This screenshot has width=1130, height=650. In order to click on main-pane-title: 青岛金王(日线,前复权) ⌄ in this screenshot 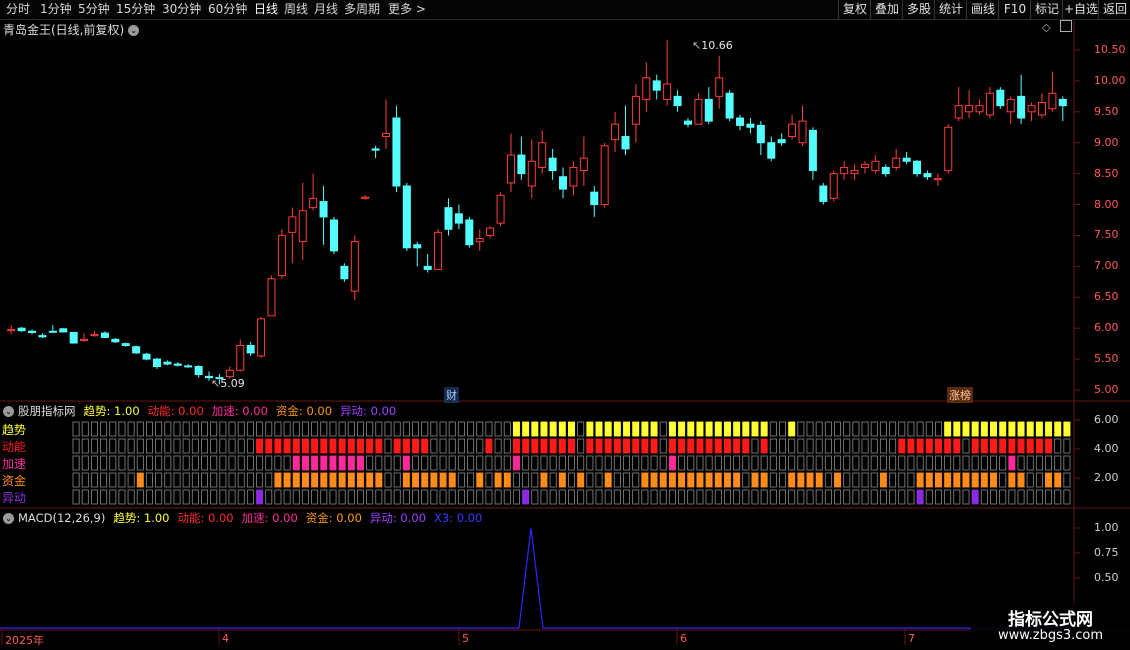, I will do `click(71, 29)`.